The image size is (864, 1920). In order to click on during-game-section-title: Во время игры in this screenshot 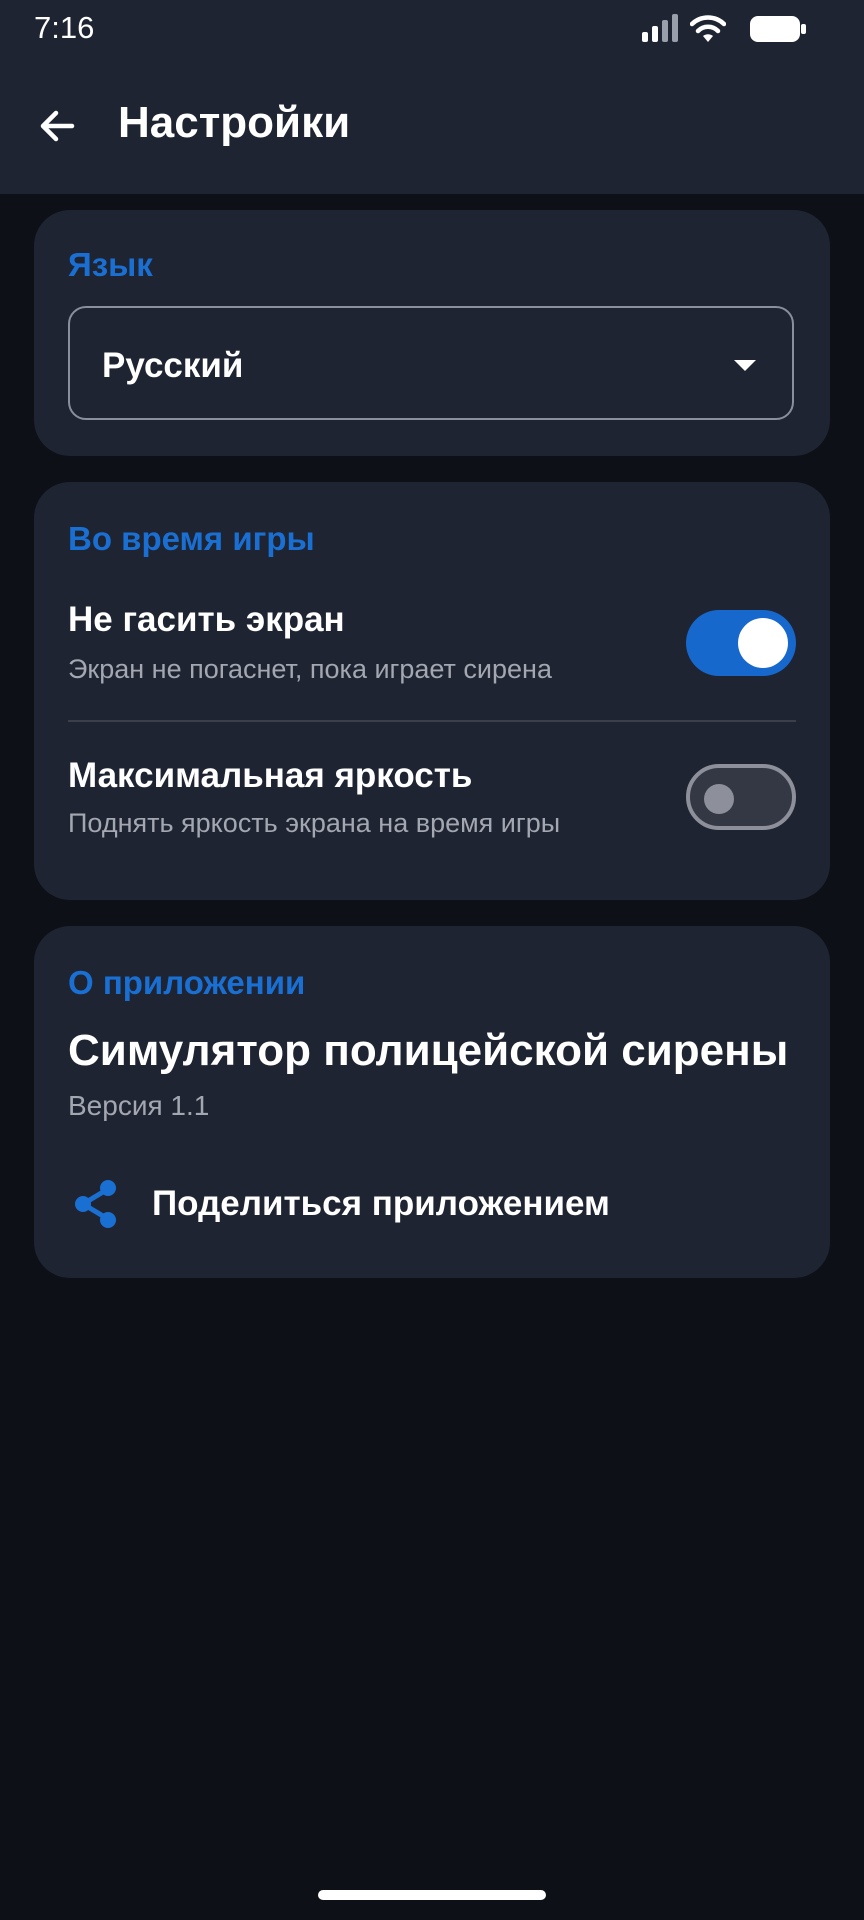, I will do `click(191, 538)`.